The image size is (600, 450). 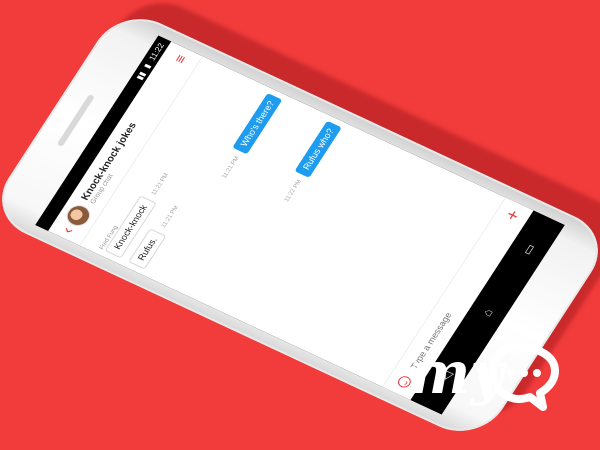 I want to click on battery-icon: ▮, so click(x=147, y=66).